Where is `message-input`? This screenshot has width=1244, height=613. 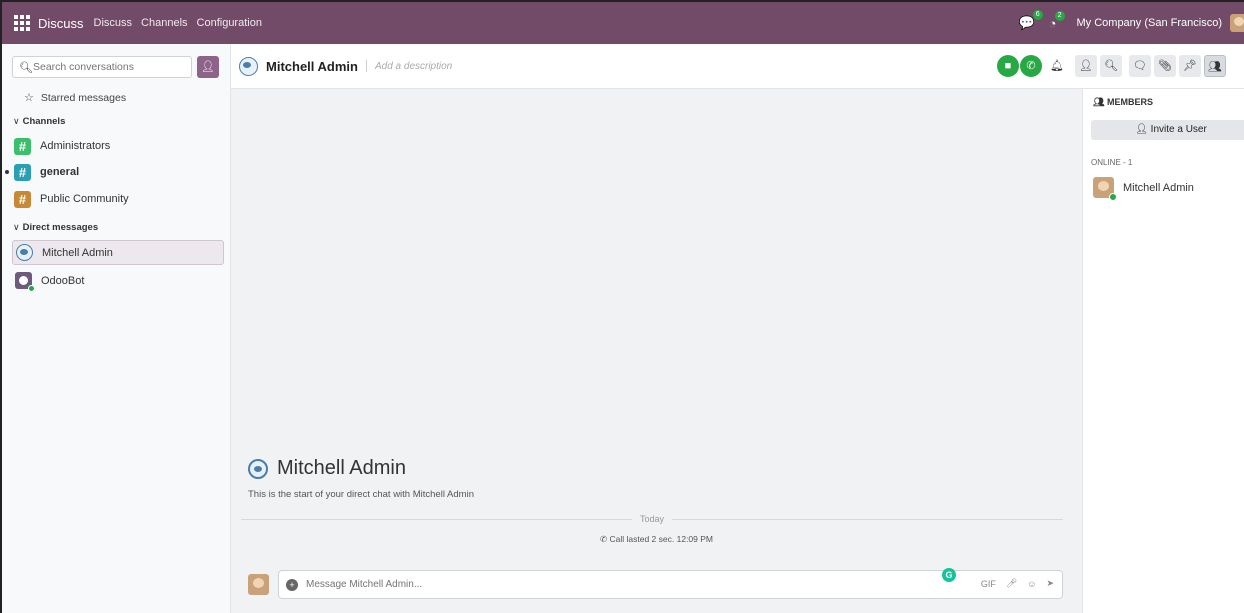 message-input is located at coordinates (606, 584).